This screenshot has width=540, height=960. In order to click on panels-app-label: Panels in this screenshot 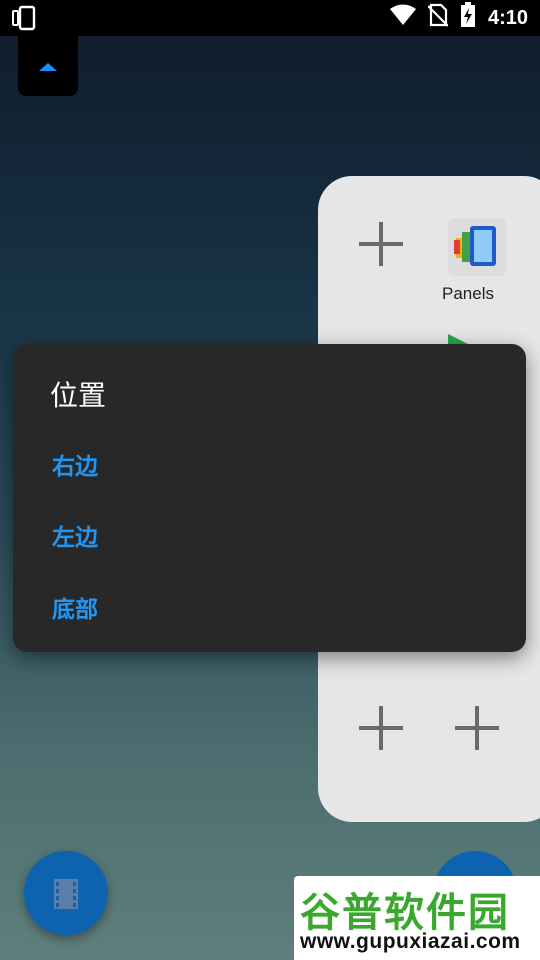, I will do `click(468, 293)`.